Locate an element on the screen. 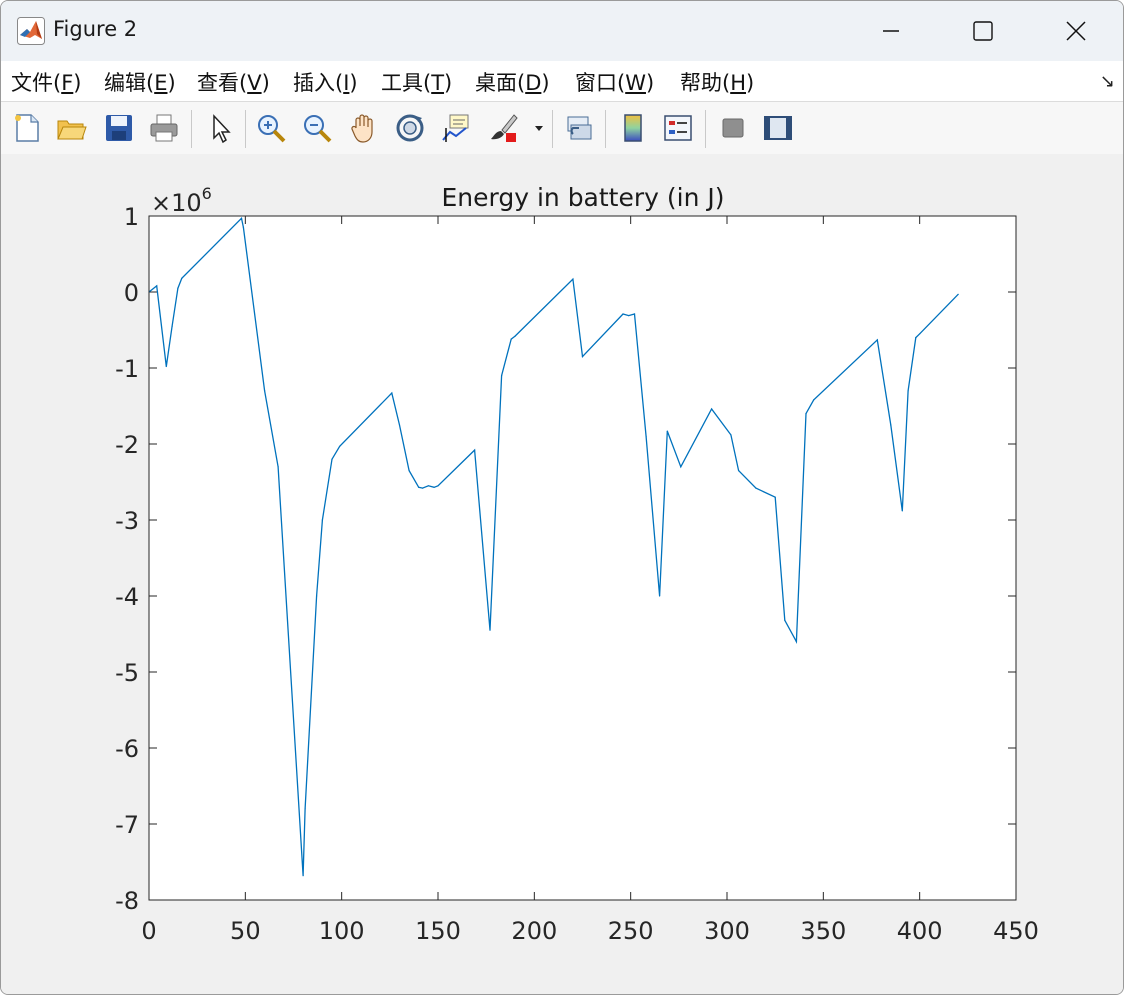 This screenshot has width=1124, height=995. zoom-out-icon is located at coordinates (318, 129).